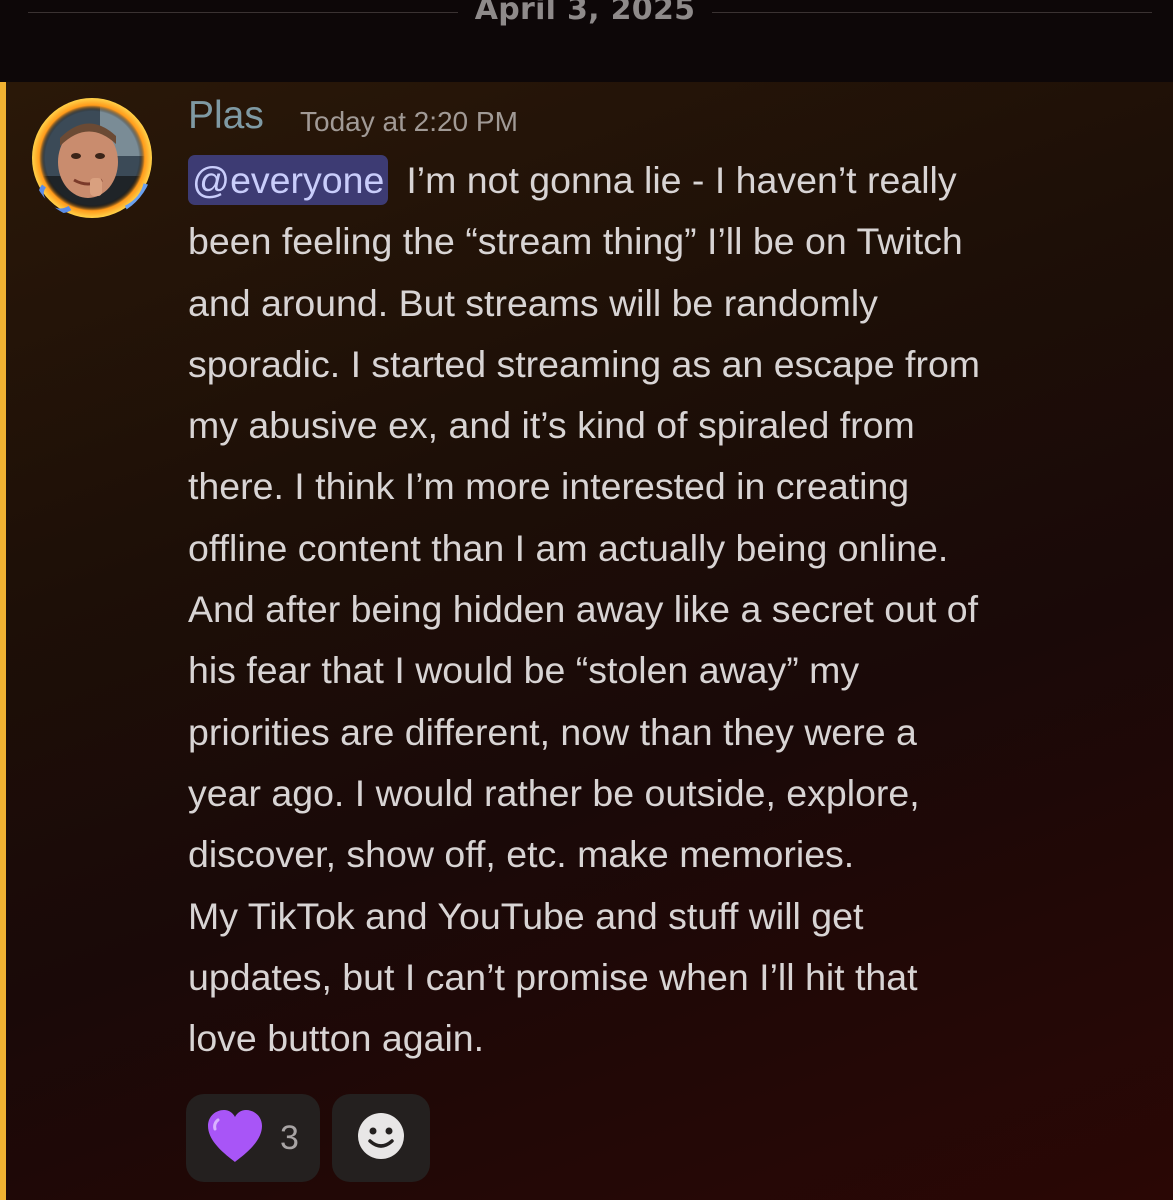 The image size is (1173, 1200). What do you see at coordinates (243, 12) in the screenshot?
I see `divider-line-left` at bounding box center [243, 12].